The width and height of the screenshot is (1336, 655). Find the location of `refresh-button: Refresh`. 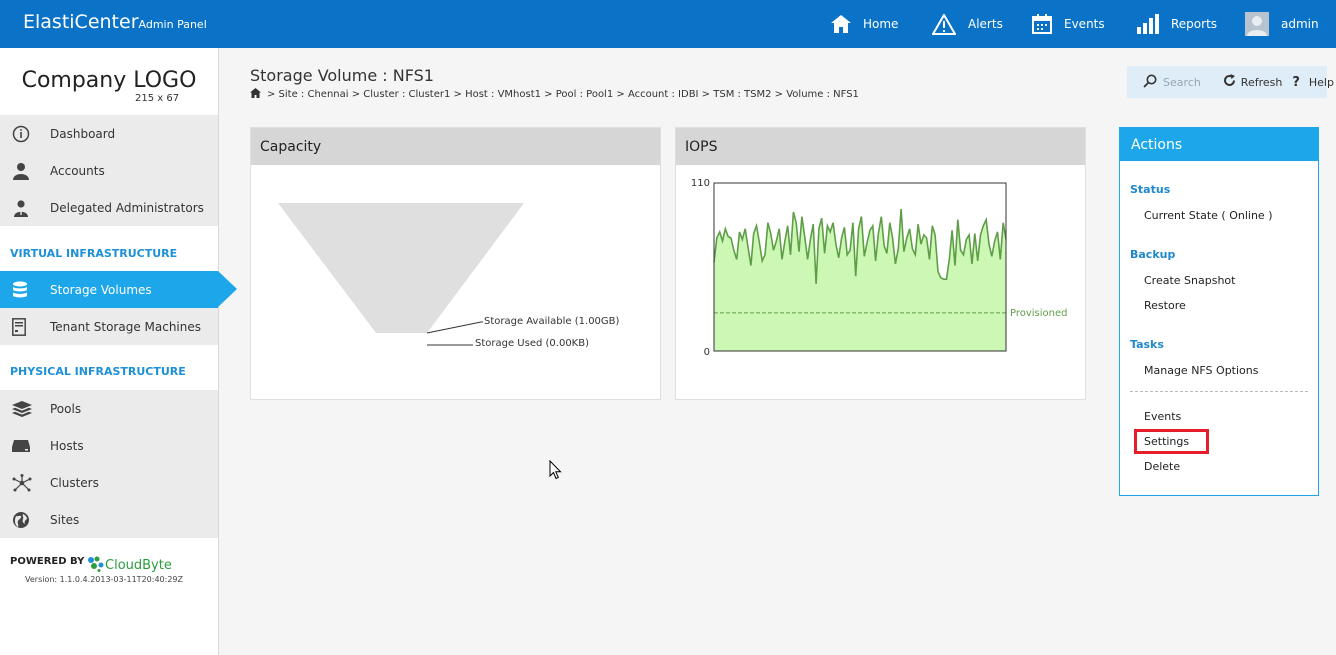

refresh-button: Refresh is located at coordinates (1253, 82).